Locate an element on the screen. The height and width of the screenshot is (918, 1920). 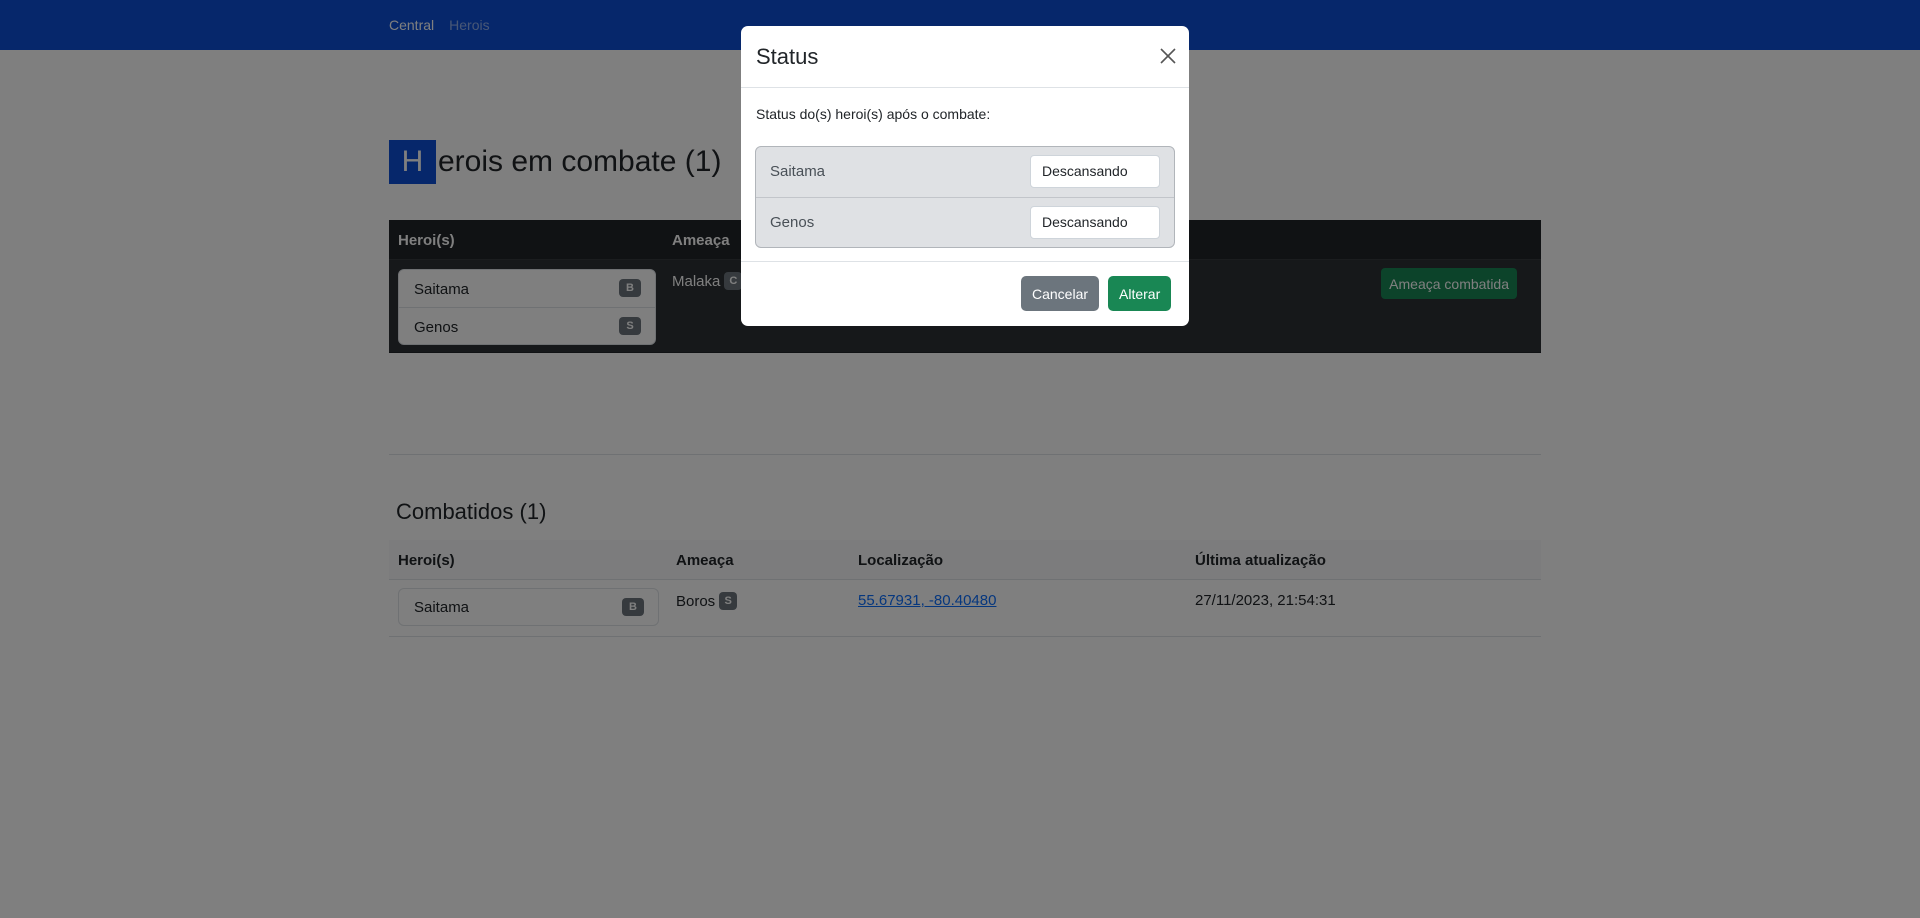
hero-name: Genos is located at coordinates (792, 222).